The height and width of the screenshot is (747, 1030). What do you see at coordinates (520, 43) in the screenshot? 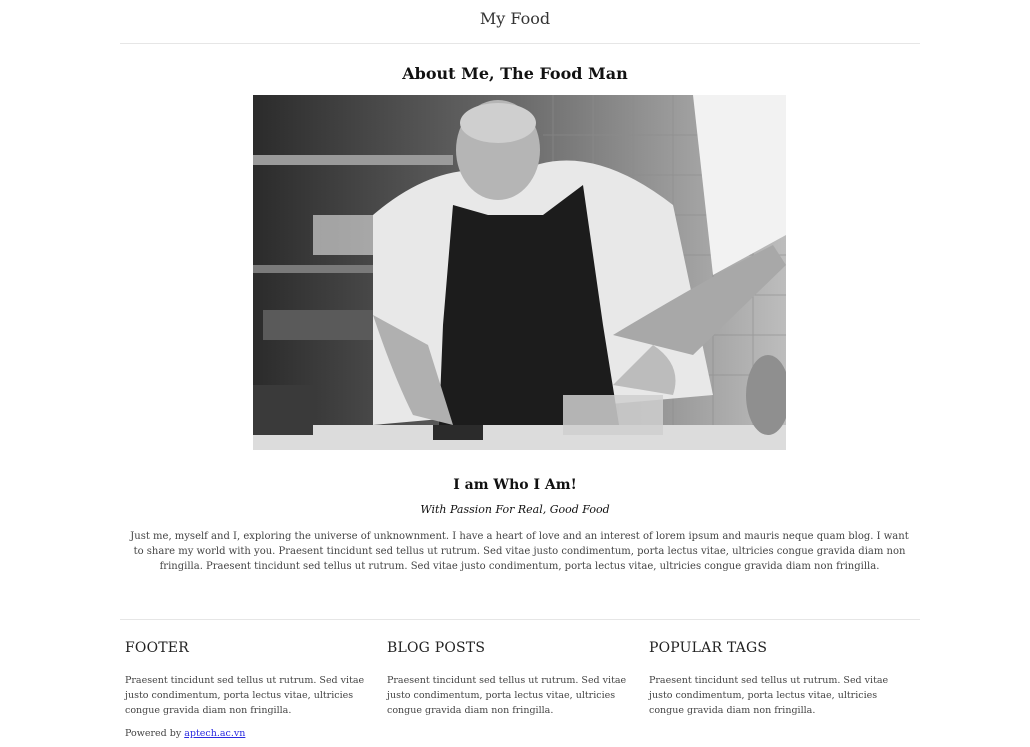
I see `header-divider` at bounding box center [520, 43].